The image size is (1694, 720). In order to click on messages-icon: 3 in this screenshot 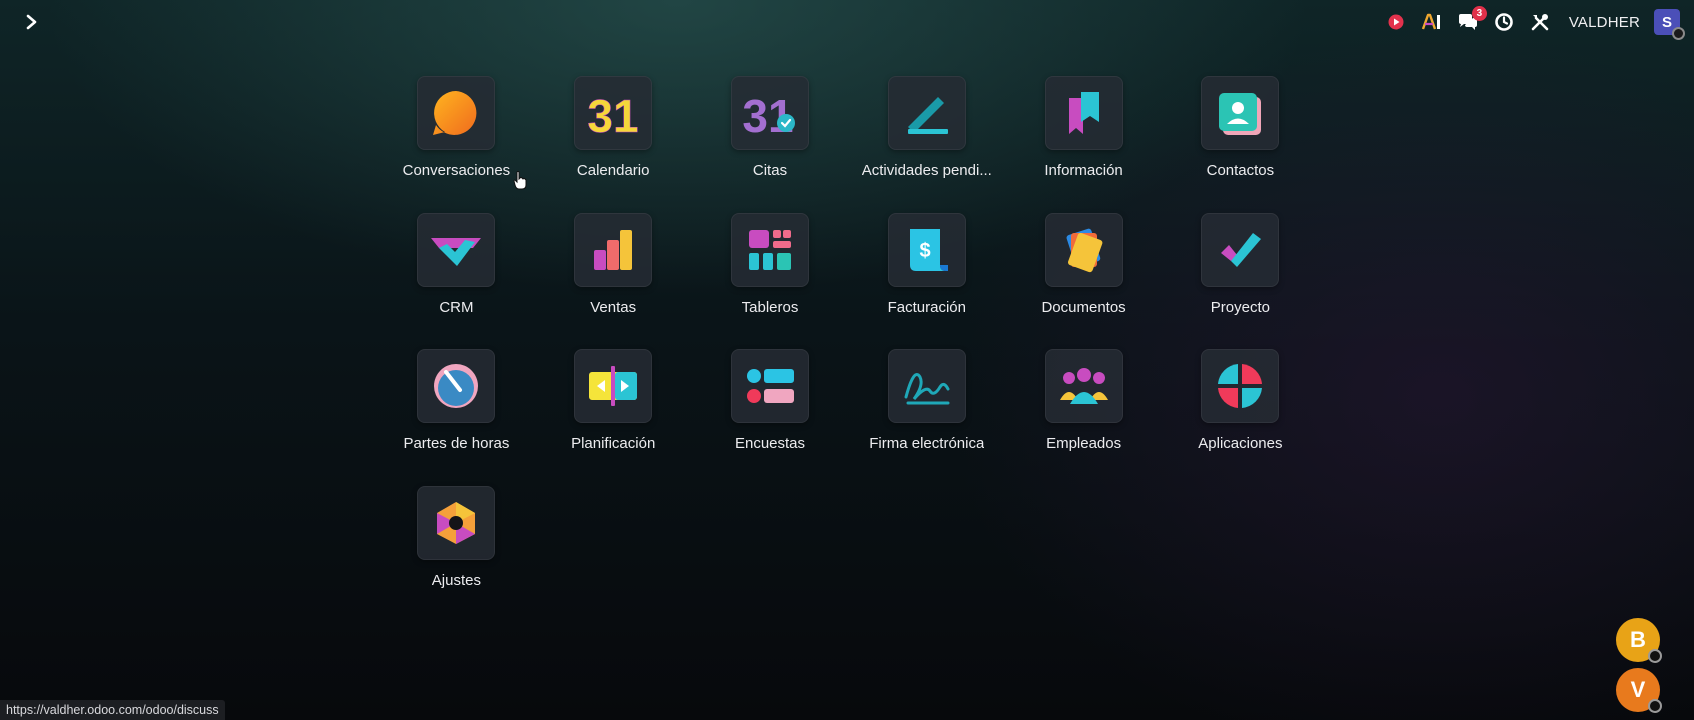, I will do `click(1472, 19)`.